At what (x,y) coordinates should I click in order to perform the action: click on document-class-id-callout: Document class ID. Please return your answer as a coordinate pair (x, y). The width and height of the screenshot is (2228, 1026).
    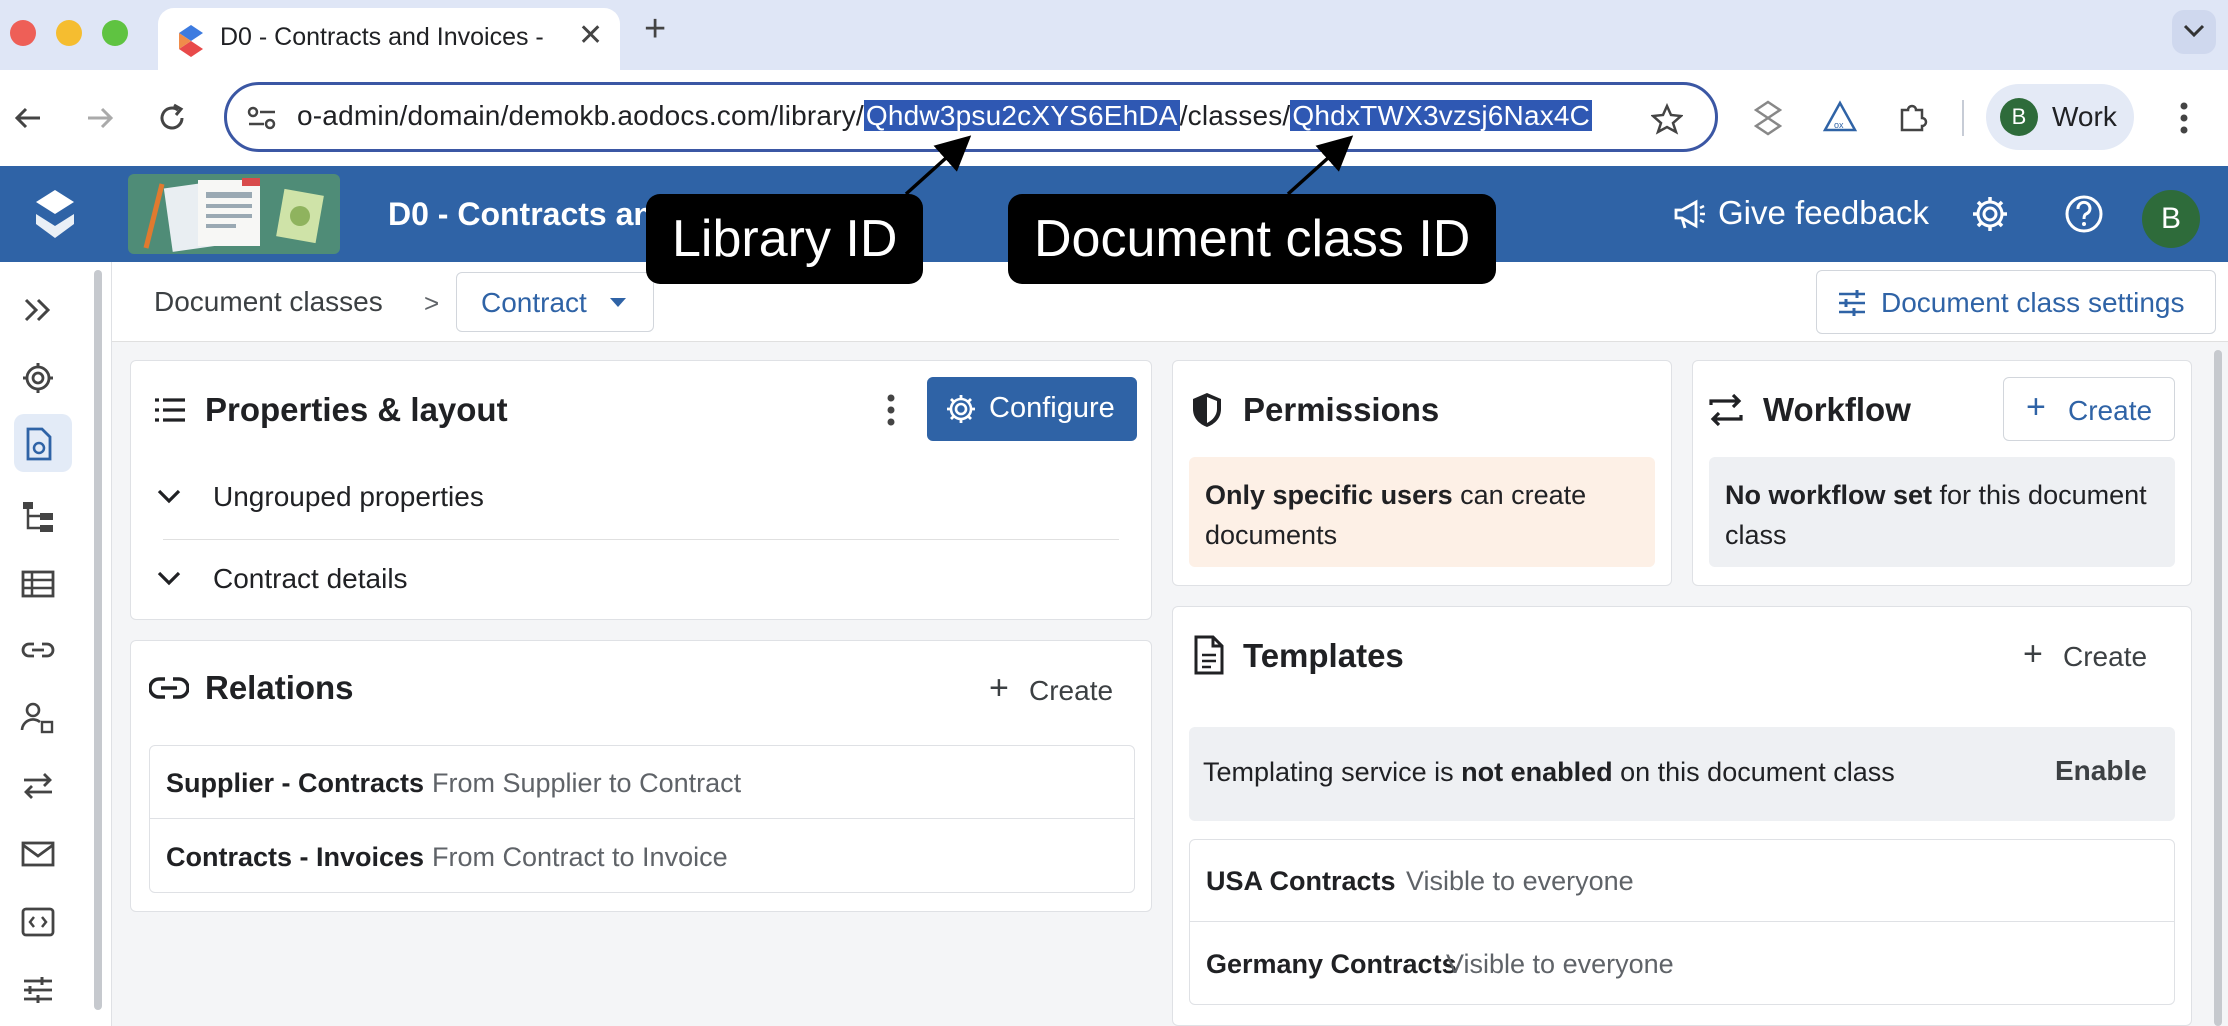
    Looking at the image, I should click on (1252, 239).